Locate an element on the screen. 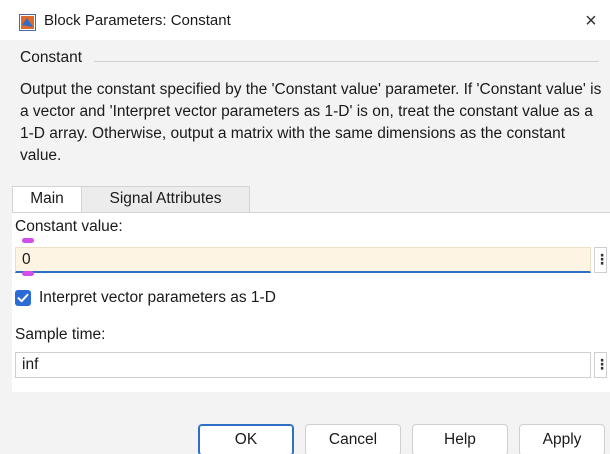 This screenshot has height=454, width=610. interpret-1d-label: Interpret vector parameters as 1-D is located at coordinates (157, 297).